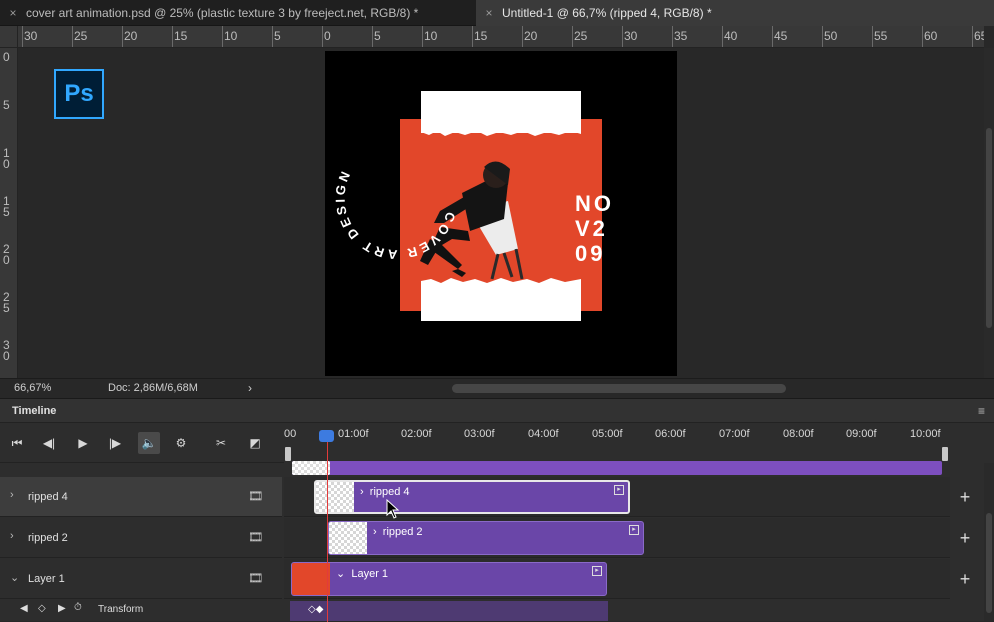 Image resolution: width=994 pixels, height=622 pixels. Describe the element at coordinates (115, 443) in the screenshot. I see `next-frame-button: |▶` at that location.